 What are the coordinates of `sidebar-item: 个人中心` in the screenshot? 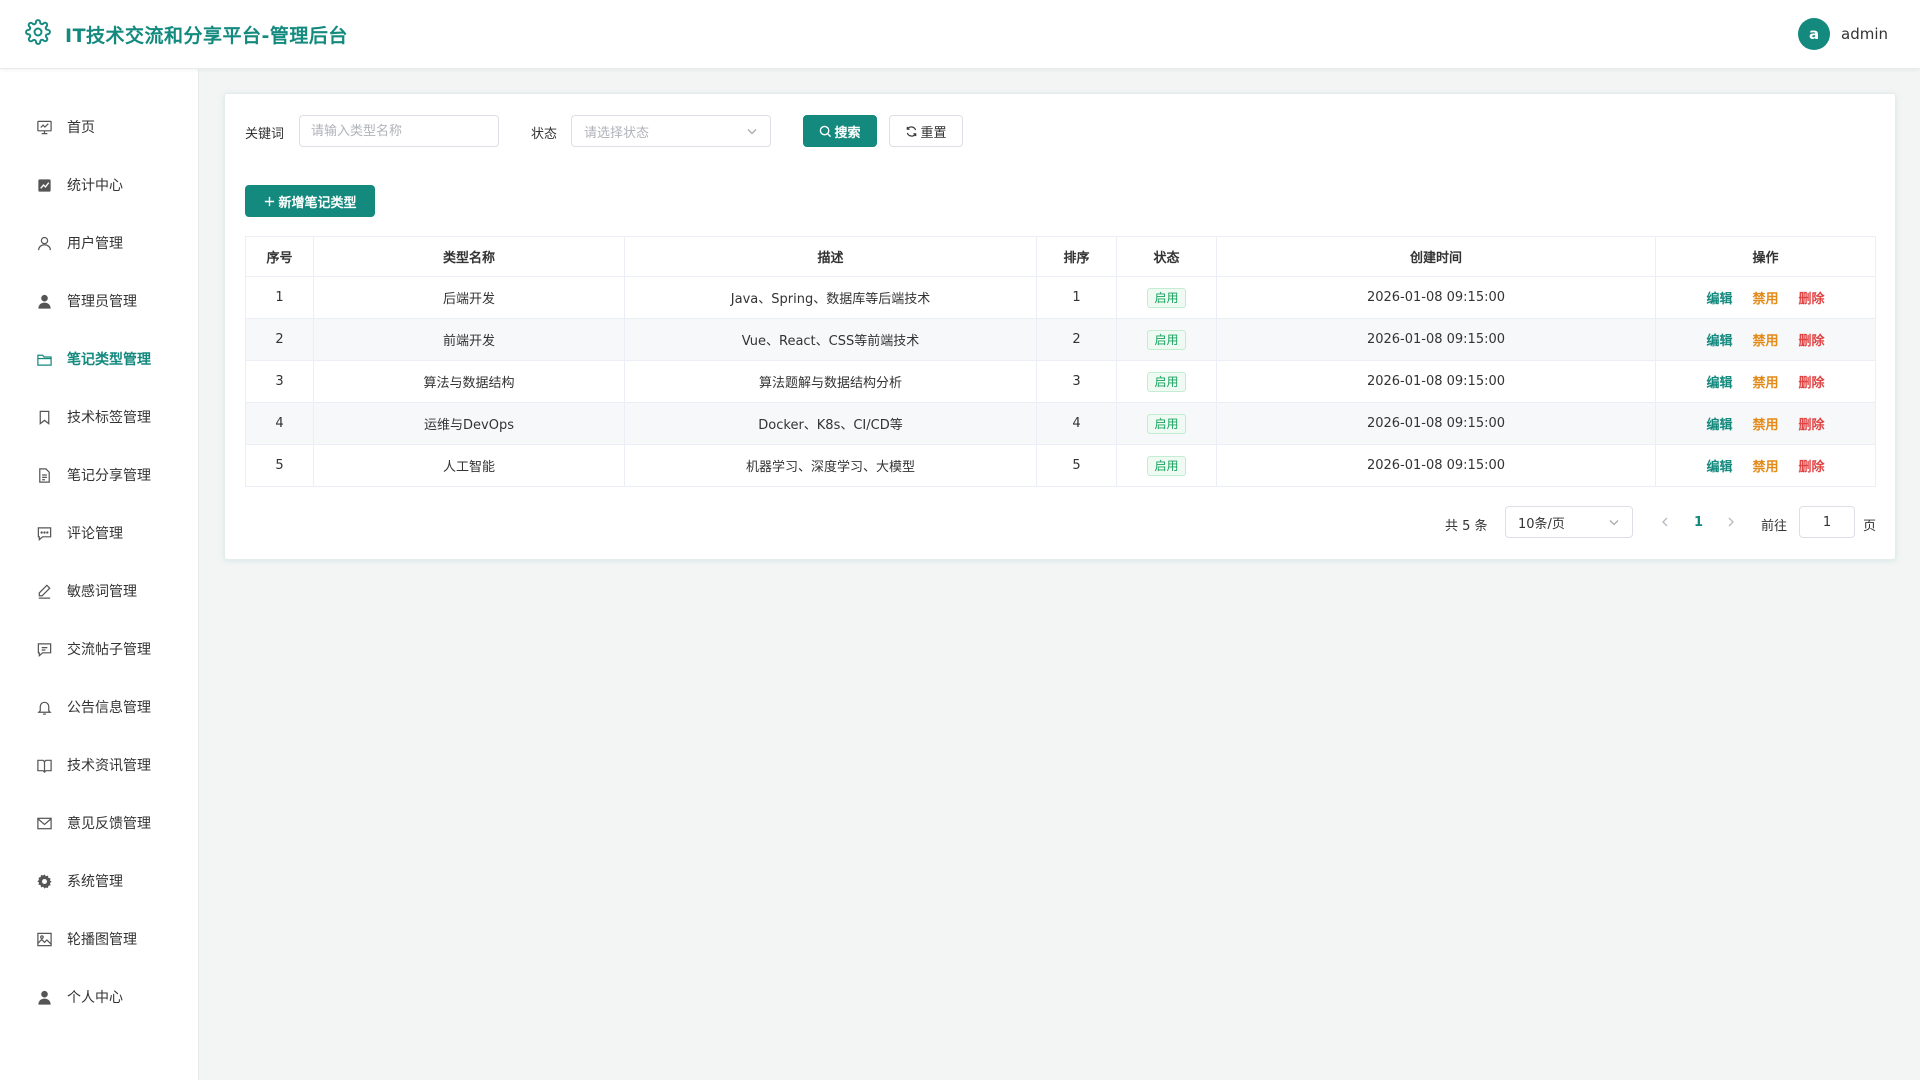 It's located at (99, 997).